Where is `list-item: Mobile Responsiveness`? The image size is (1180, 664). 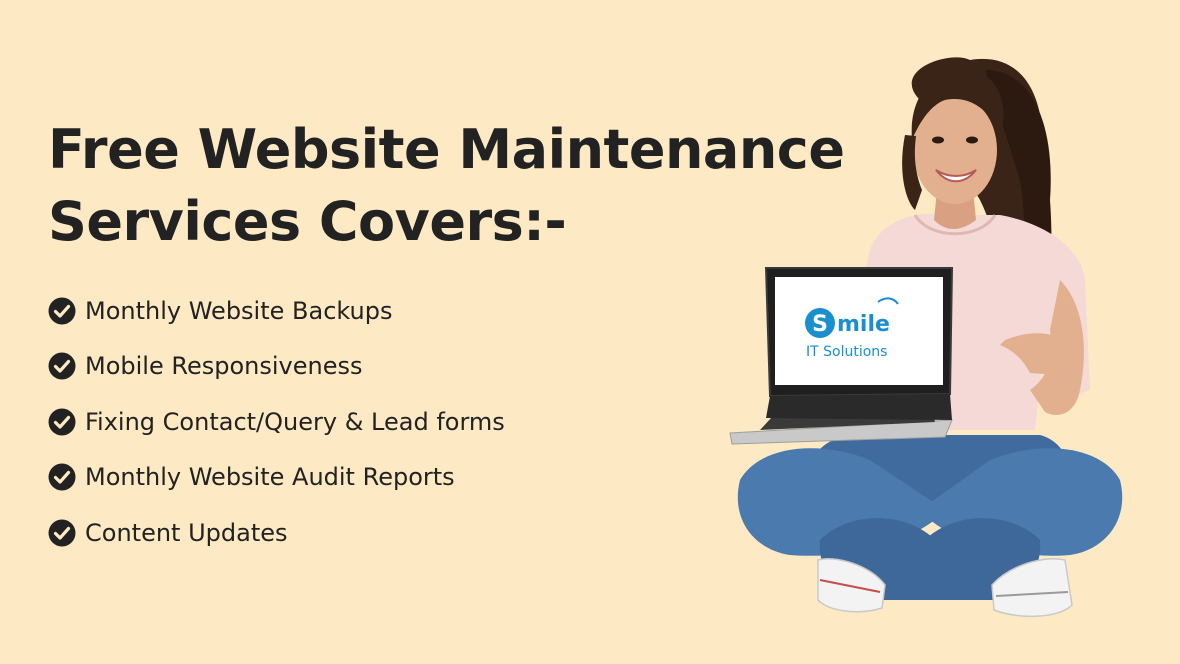
list-item: Mobile Responsiveness is located at coordinates (276, 367).